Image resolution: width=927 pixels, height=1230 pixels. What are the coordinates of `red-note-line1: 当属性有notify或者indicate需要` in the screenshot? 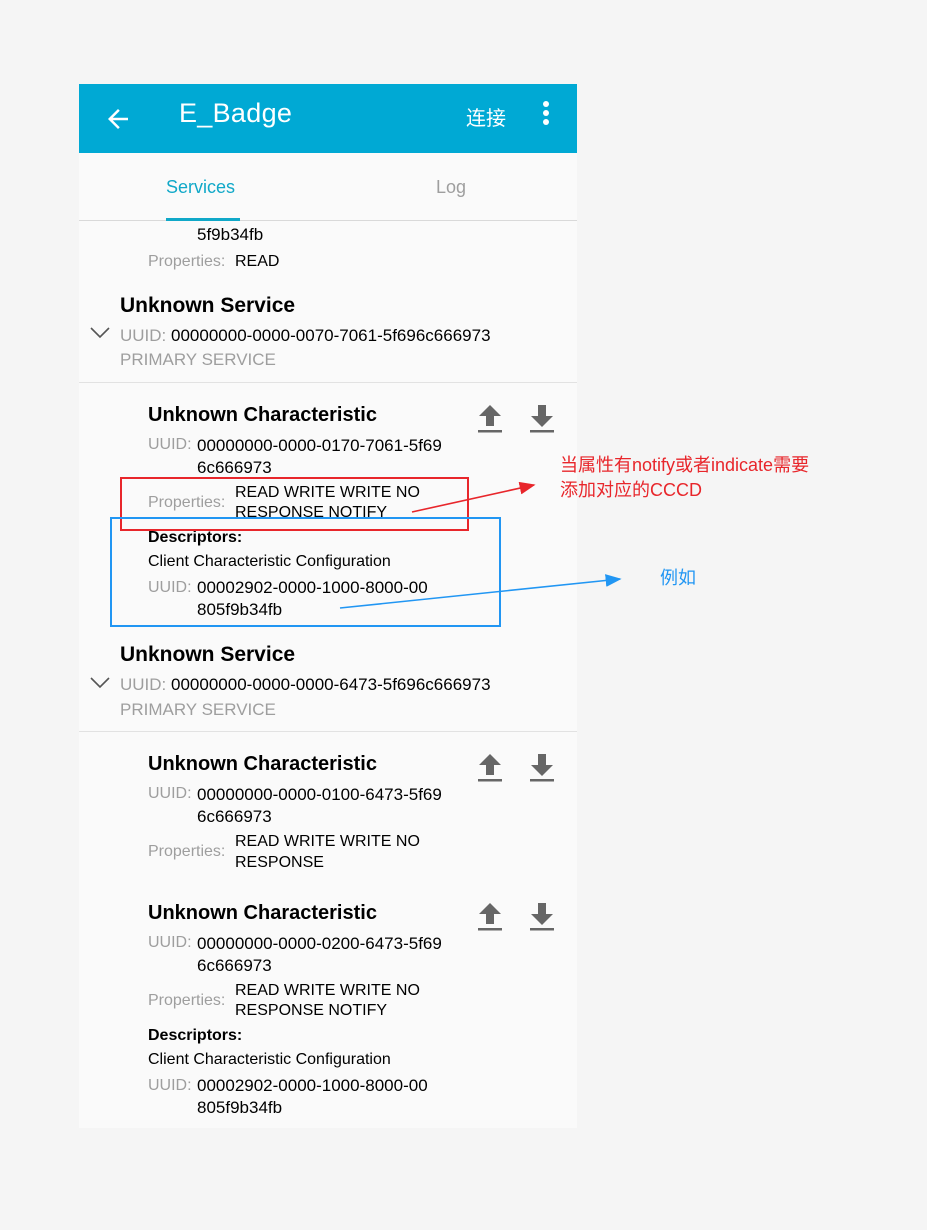 It's located at (685, 465).